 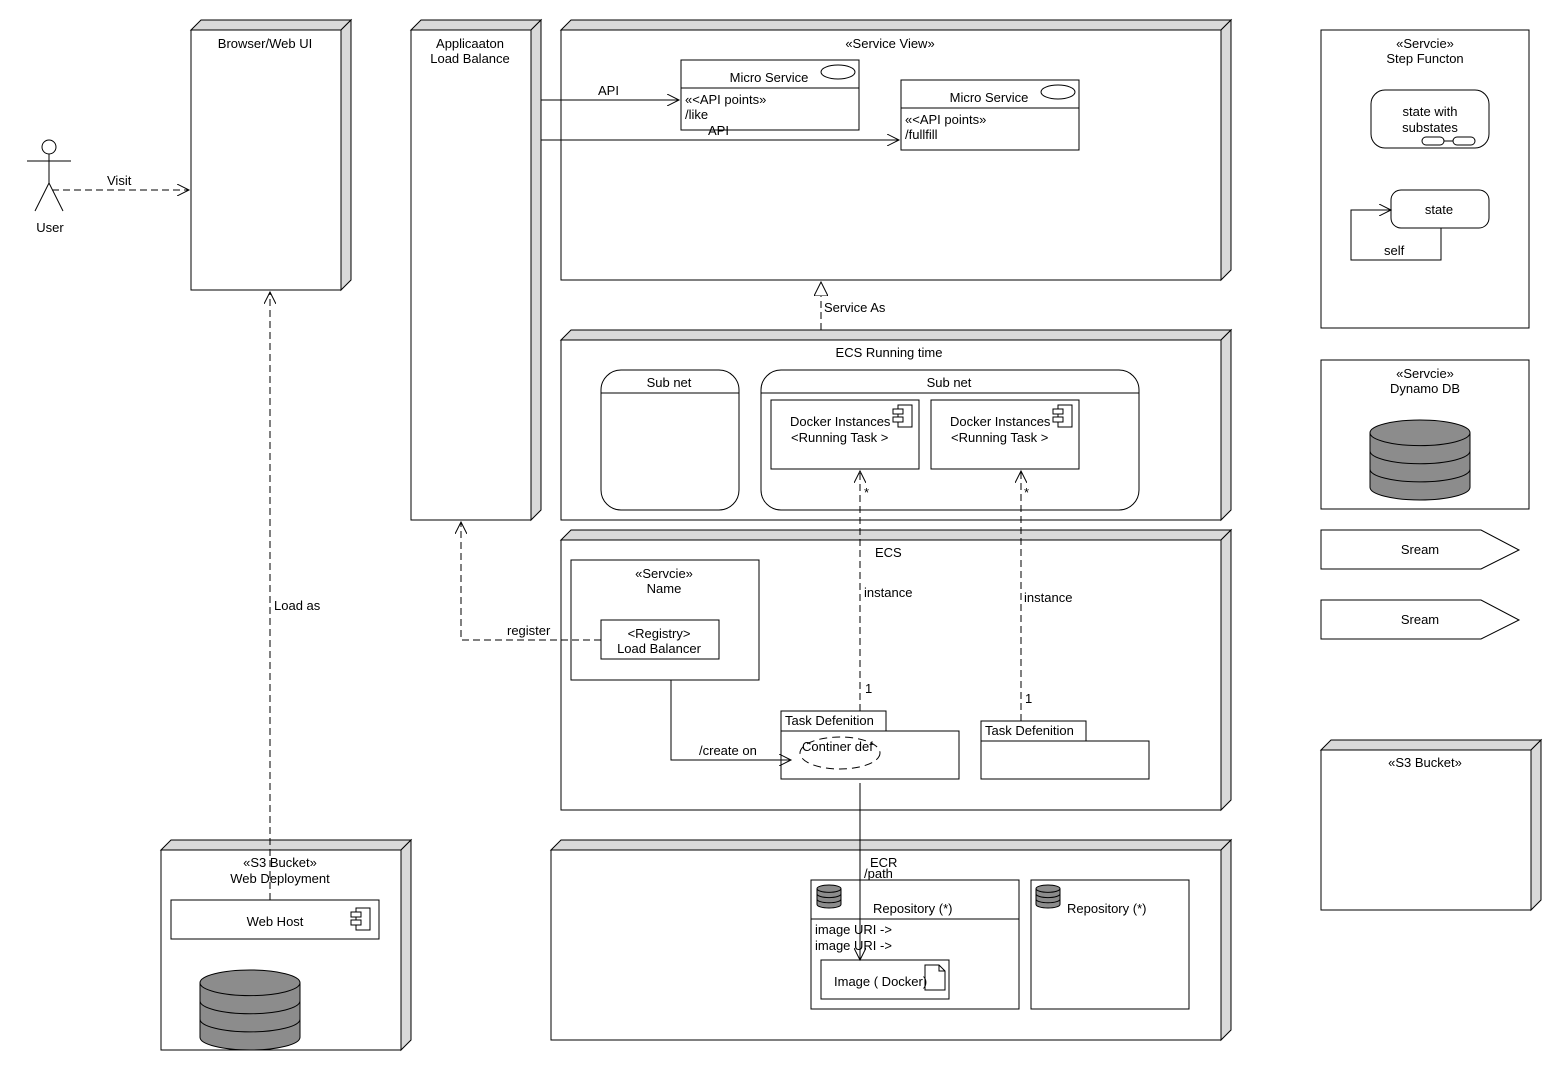 I want to click on service-view-node-face, so click(x=891, y=155).